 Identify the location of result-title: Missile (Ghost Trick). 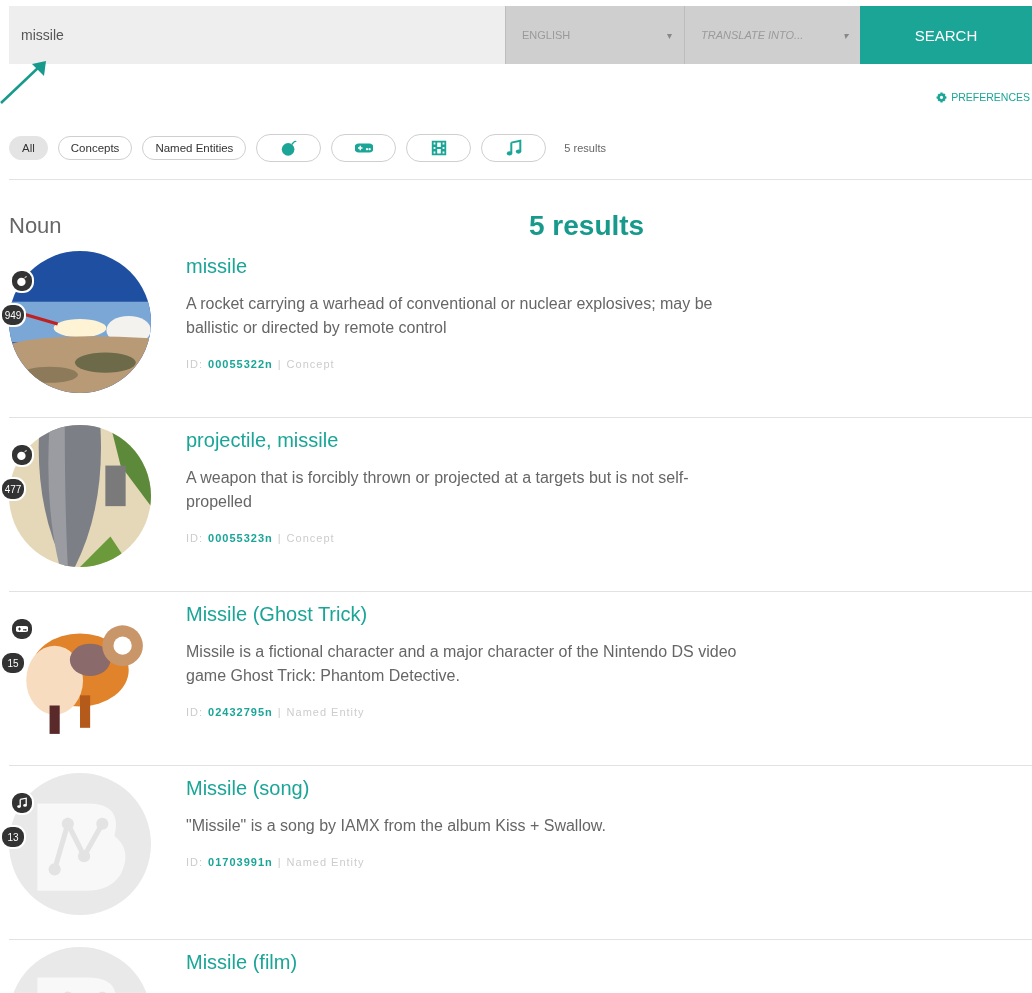
(466, 614).